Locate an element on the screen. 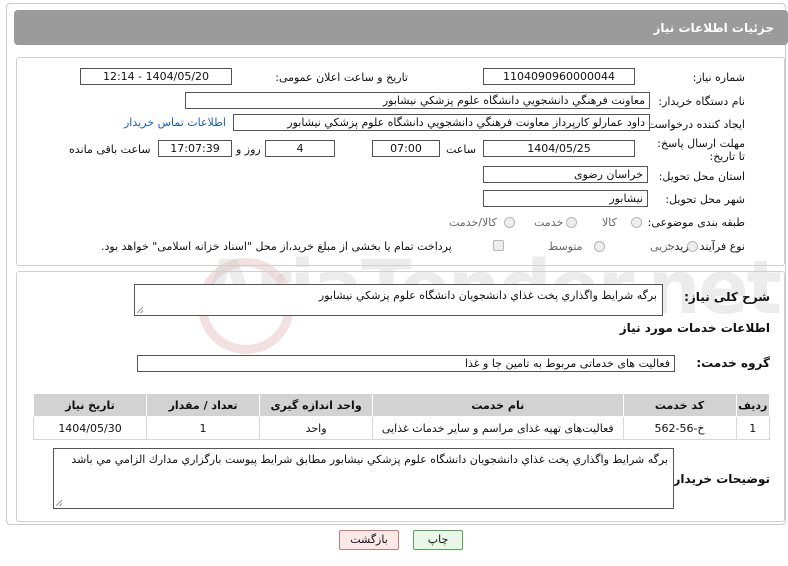 The width and height of the screenshot is (788, 566). col-service-code: کد خدمت is located at coordinates (679, 405).